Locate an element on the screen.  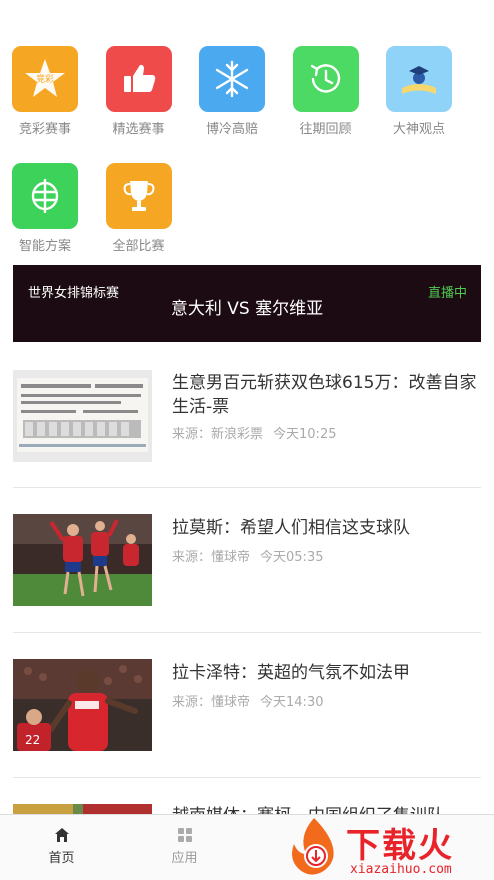
svg-text: 22 is located at coordinates (32, 740).